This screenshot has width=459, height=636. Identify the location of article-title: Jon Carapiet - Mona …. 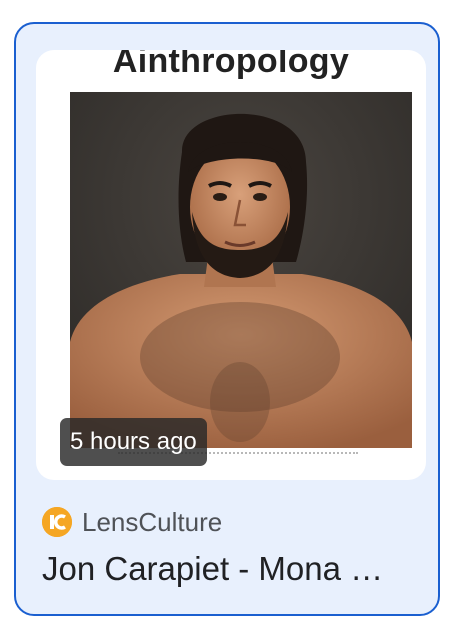
(232, 569).